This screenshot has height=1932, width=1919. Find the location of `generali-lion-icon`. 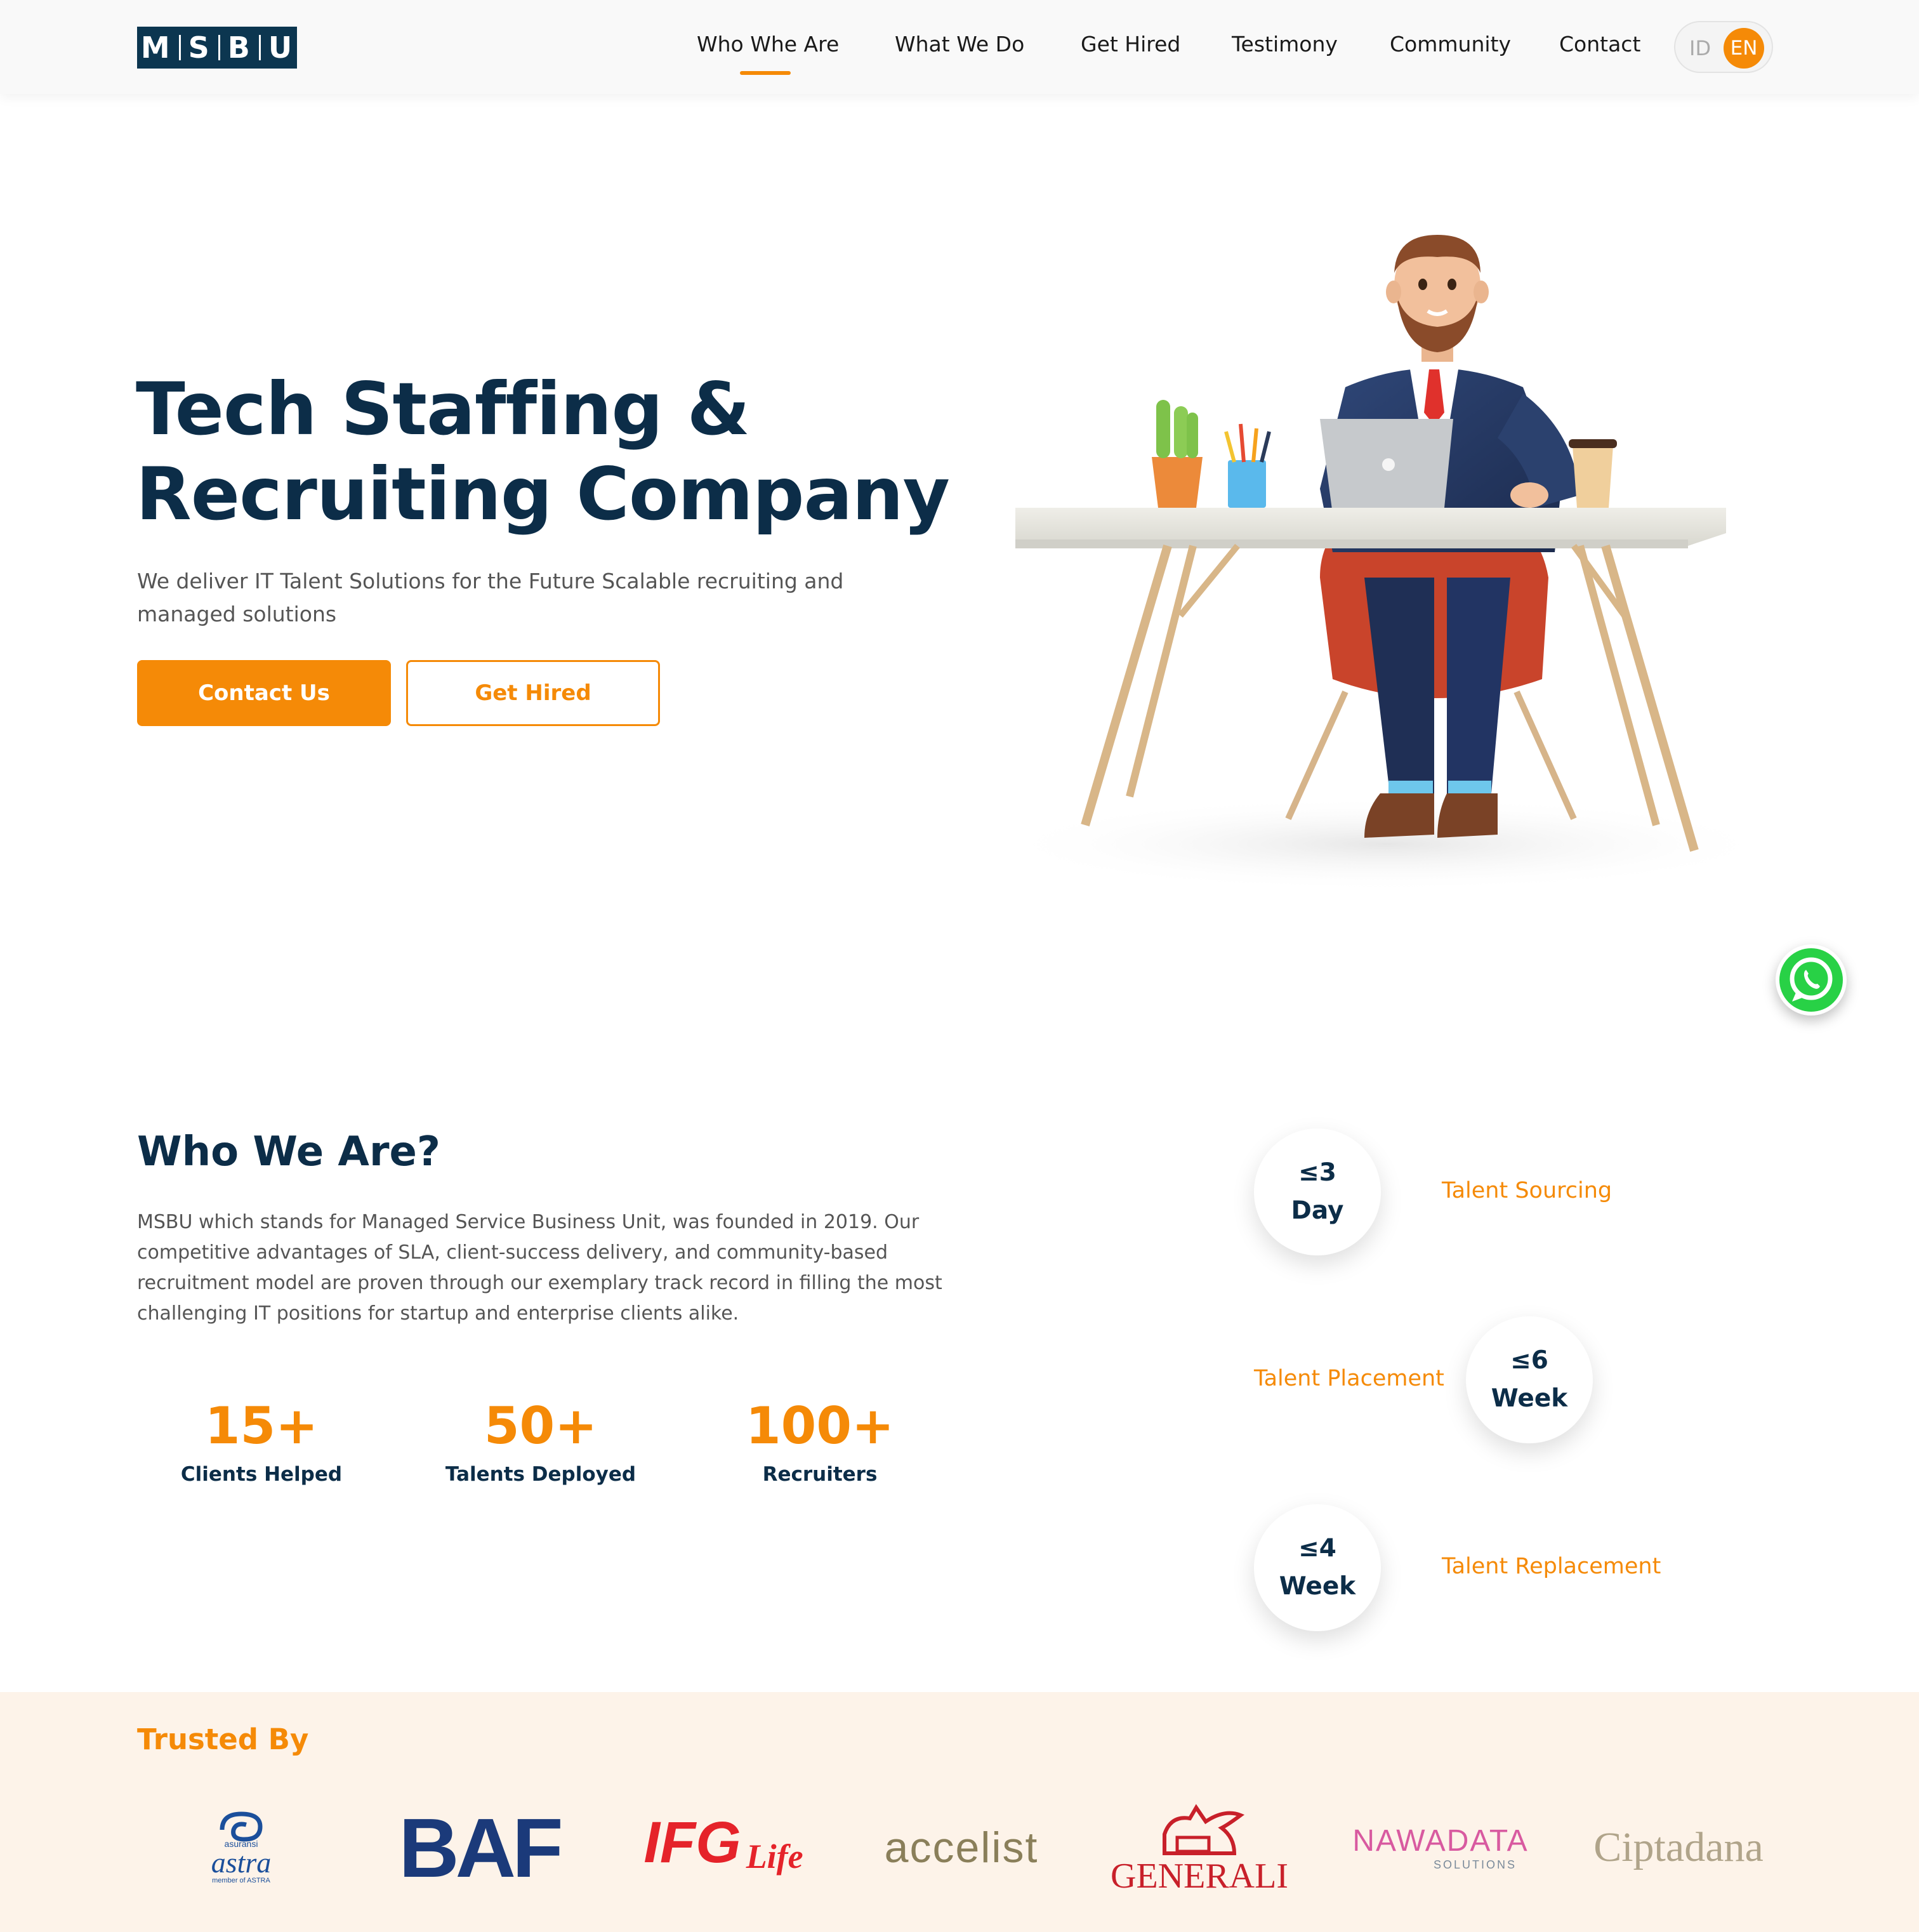

generali-lion-icon is located at coordinates (1204, 1829).